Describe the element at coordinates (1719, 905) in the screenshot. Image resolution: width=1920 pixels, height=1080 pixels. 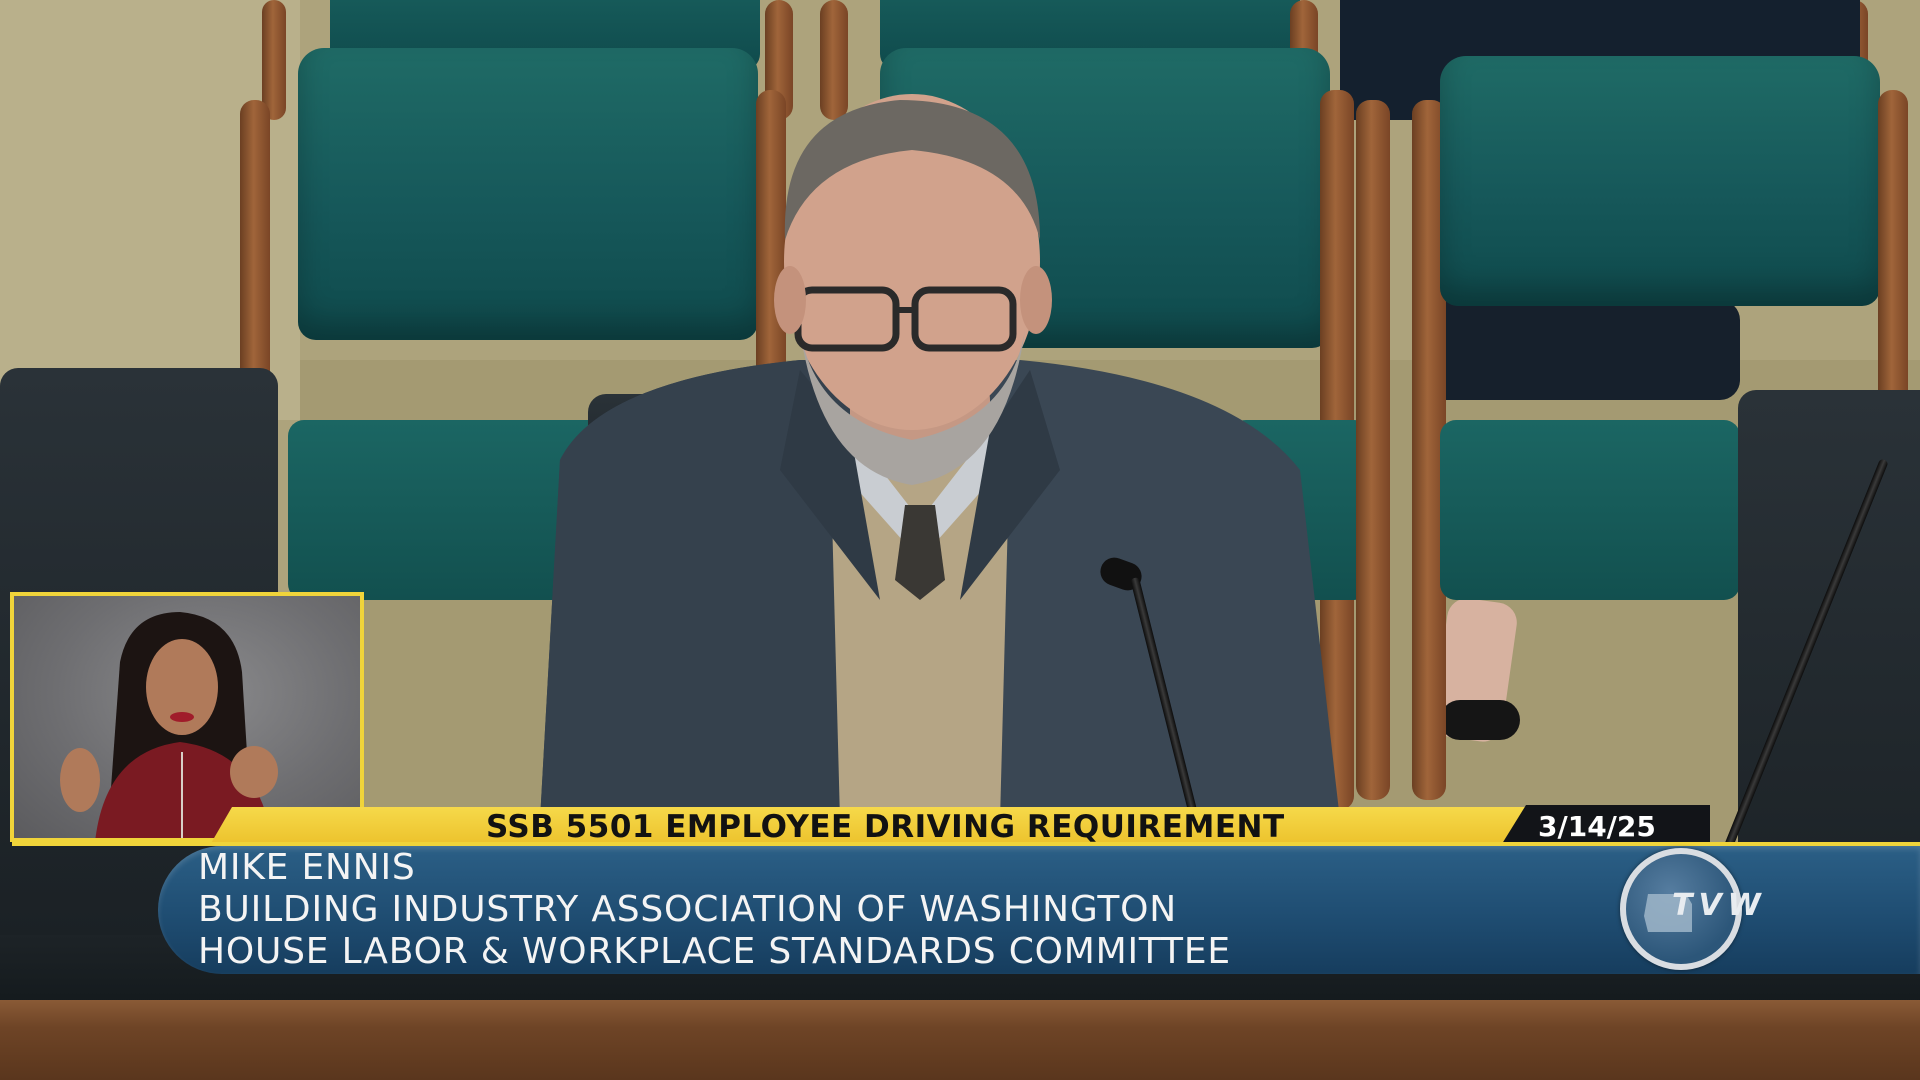
I see `tvw-logo-text: TVW` at that location.